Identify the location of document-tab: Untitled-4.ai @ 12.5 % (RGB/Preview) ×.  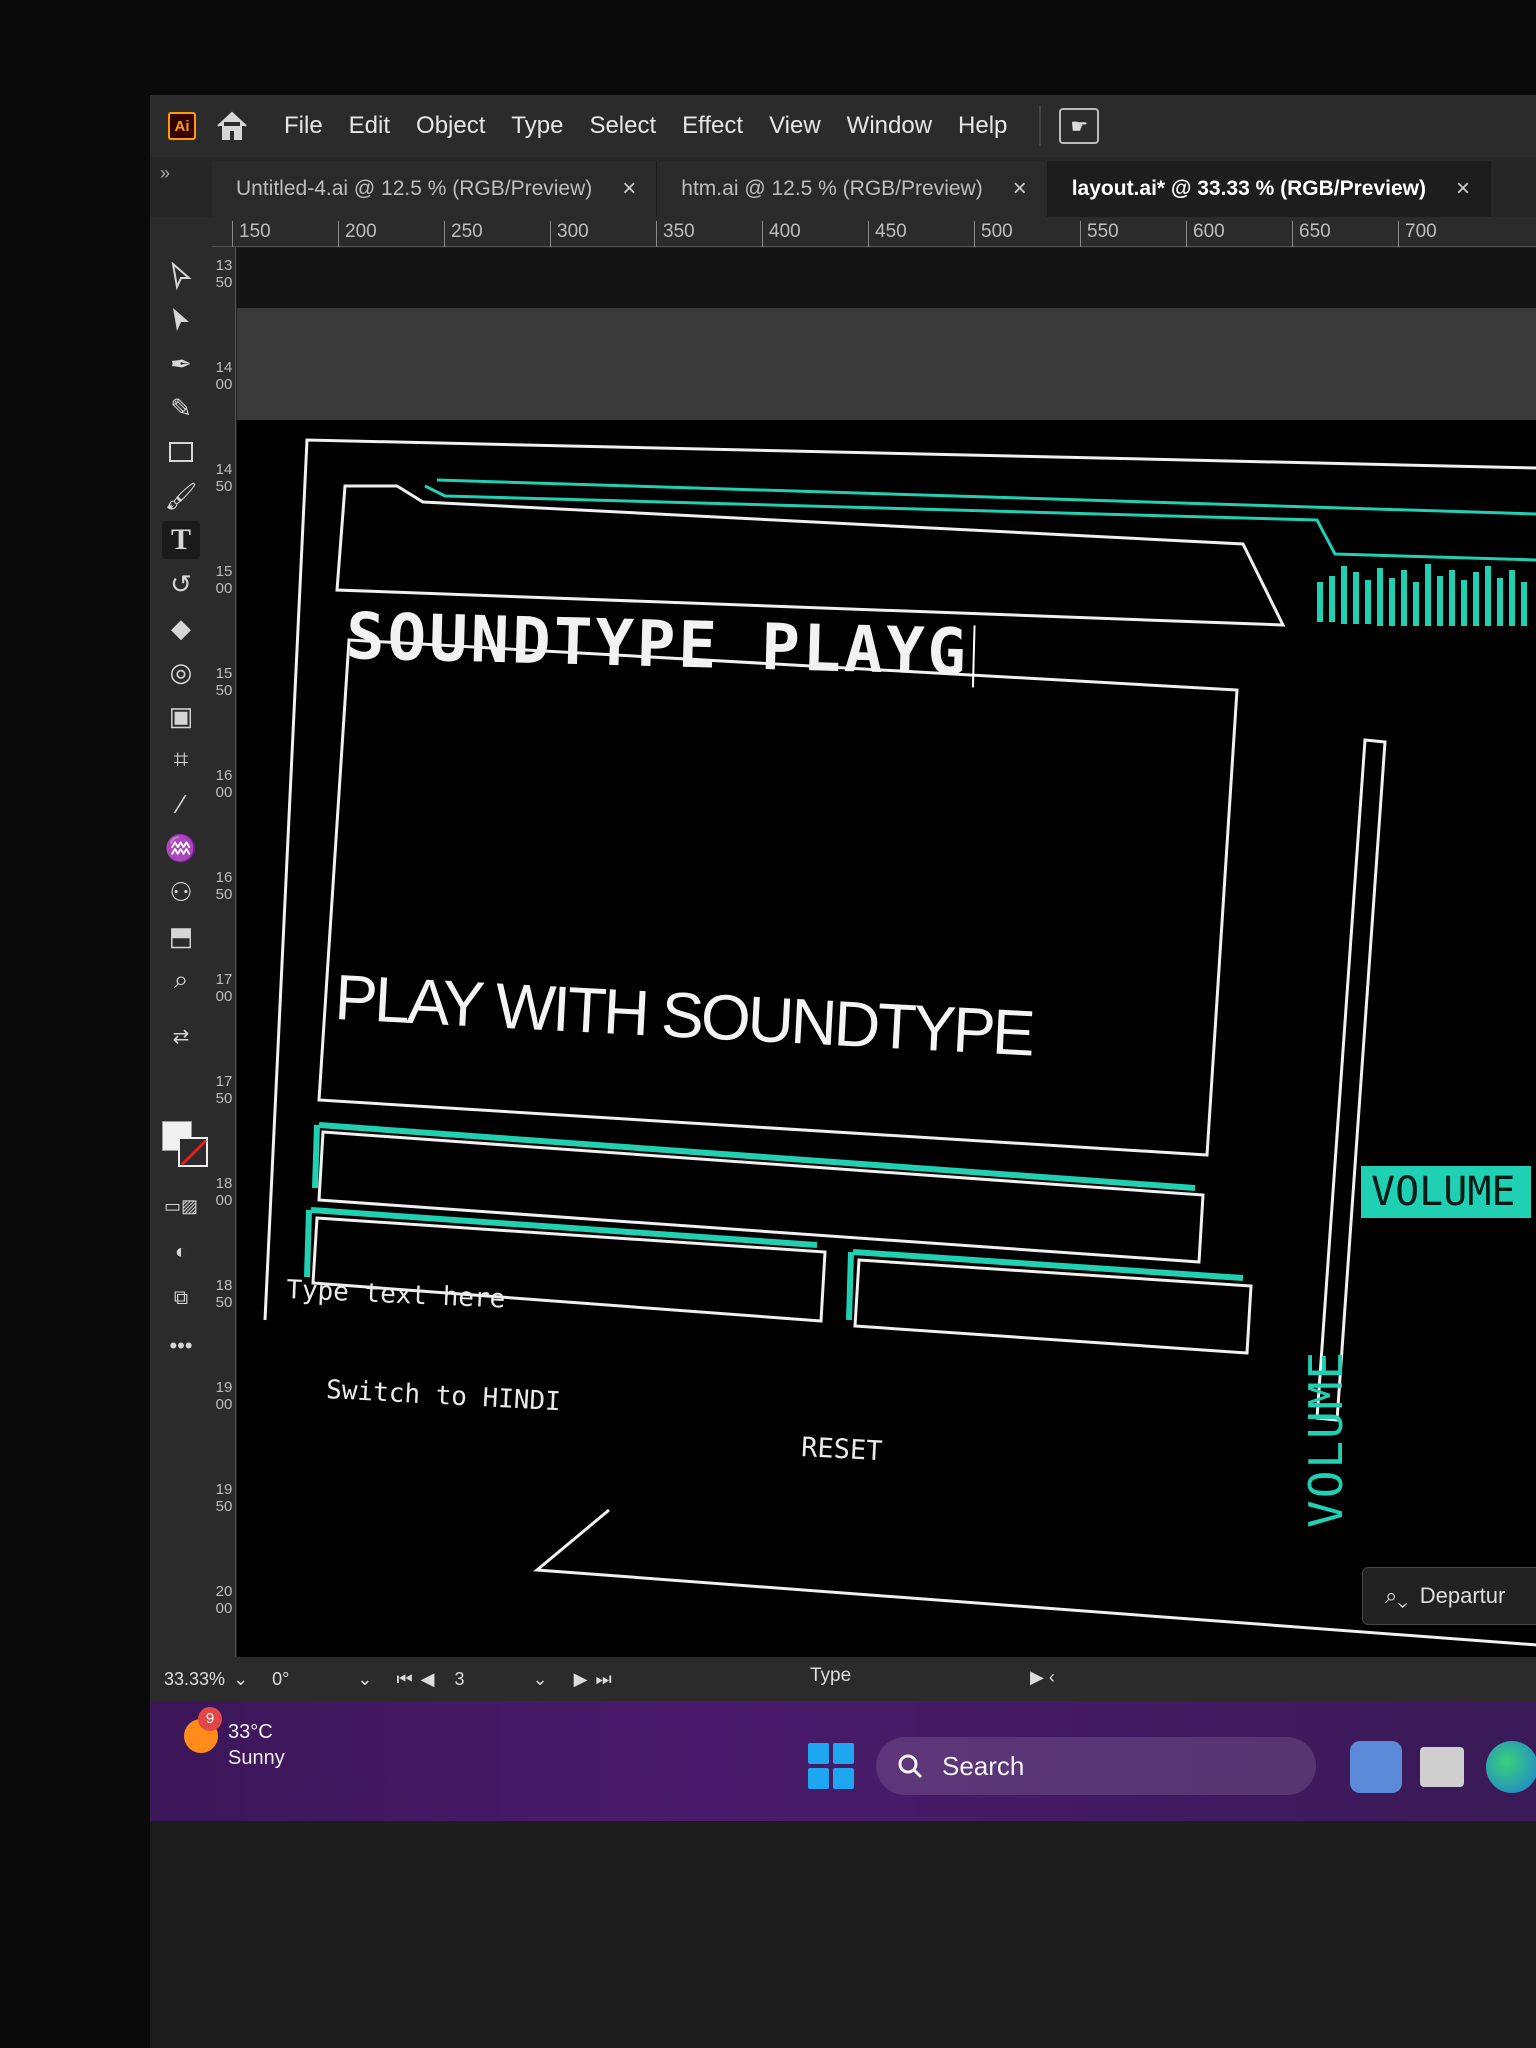
(435, 189).